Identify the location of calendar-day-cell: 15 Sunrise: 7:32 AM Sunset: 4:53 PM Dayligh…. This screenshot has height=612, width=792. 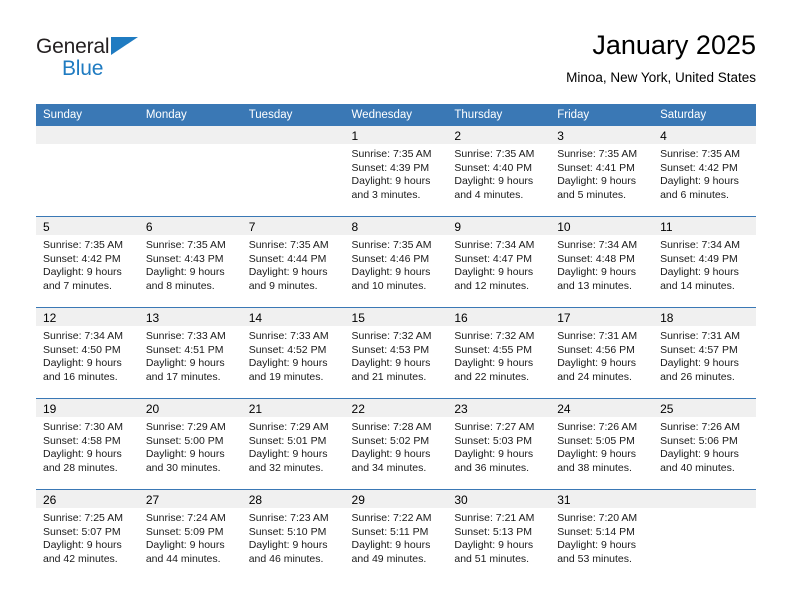
(396, 353).